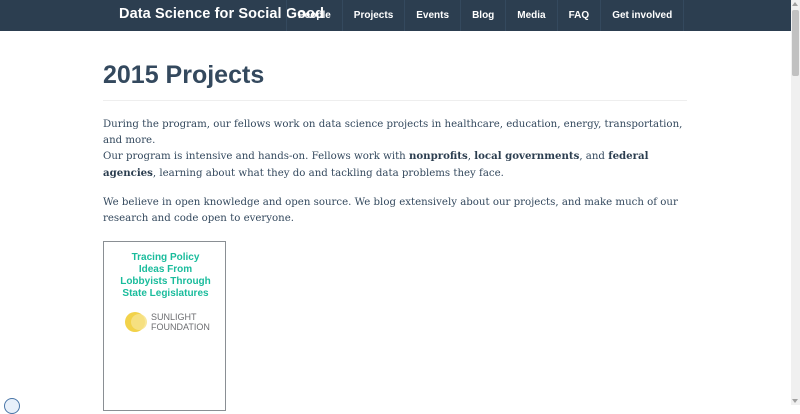  Describe the element at coordinates (372, 15) in the screenshot. I see `nav-item-projects: Projects` at that location.